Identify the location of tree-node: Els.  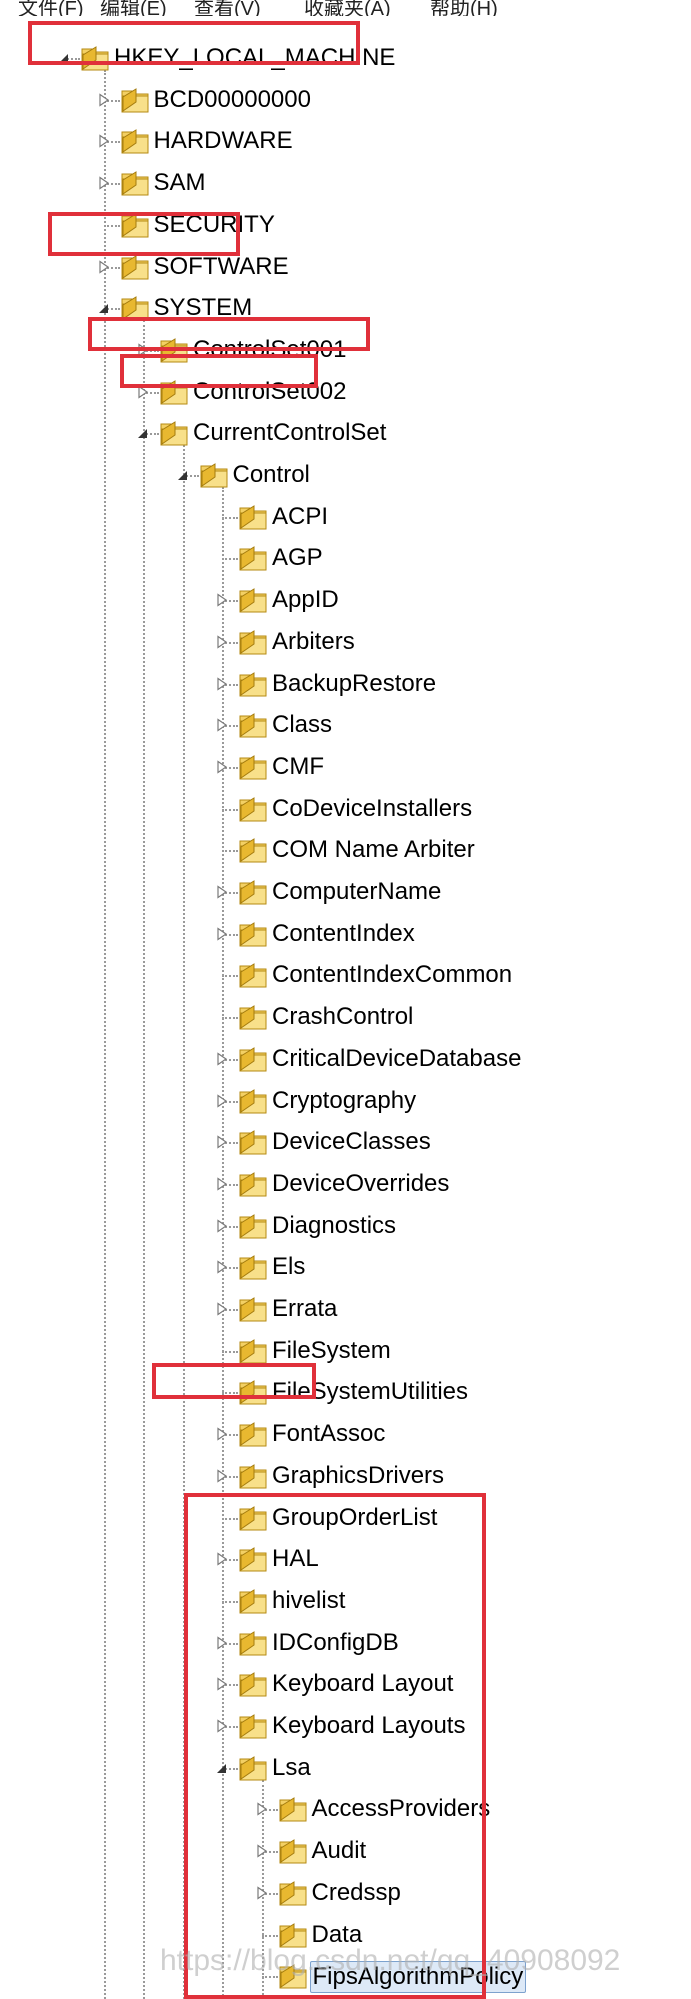
(345, 1267).